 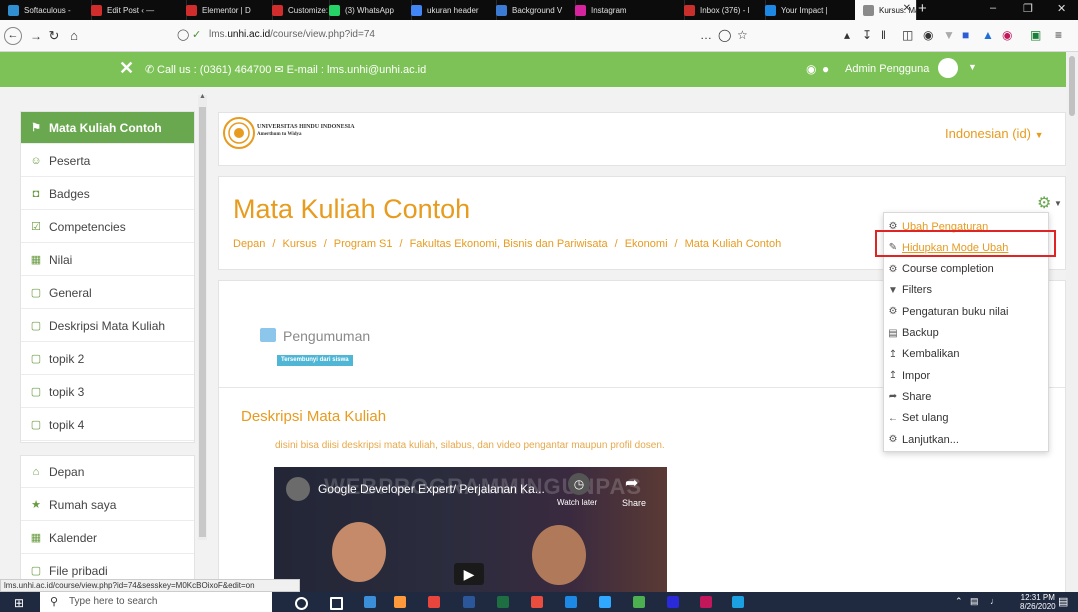 What do you see at coordinates (1028, 8) in the screenshot?
I see `restore-button: ❐` at bounding box center [1028, 8].